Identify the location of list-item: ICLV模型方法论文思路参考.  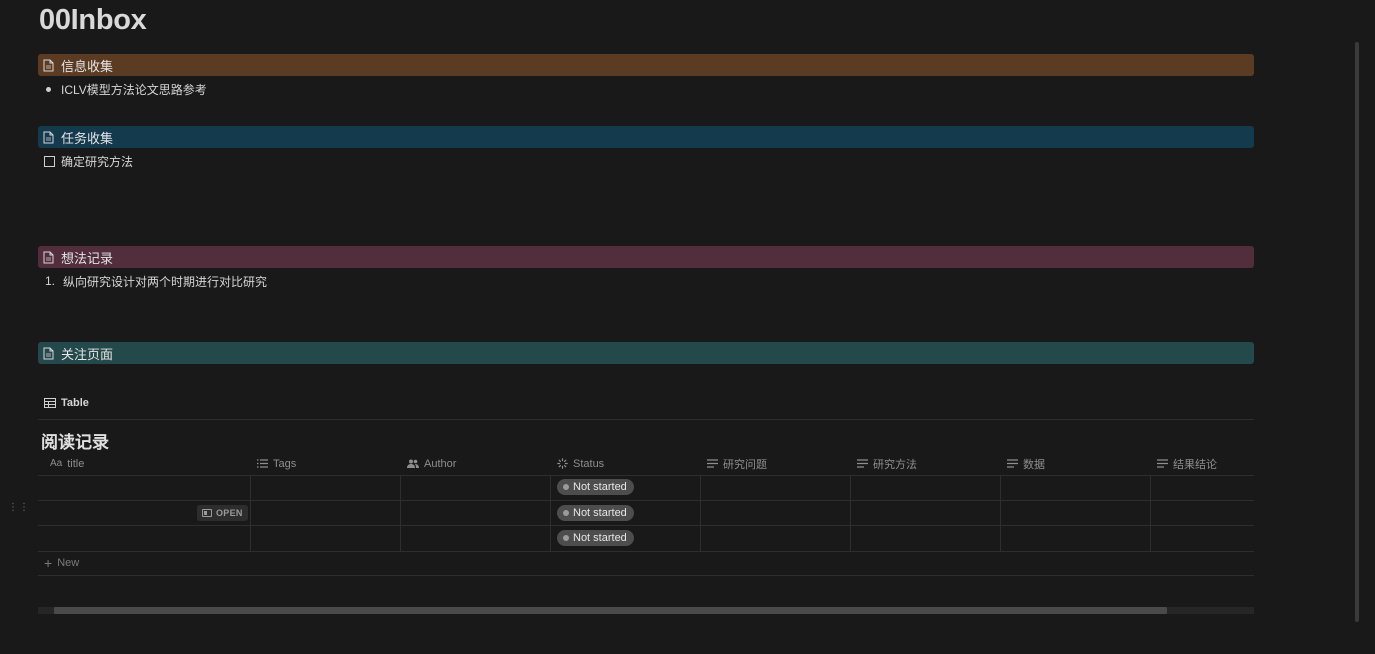
(125, 89).